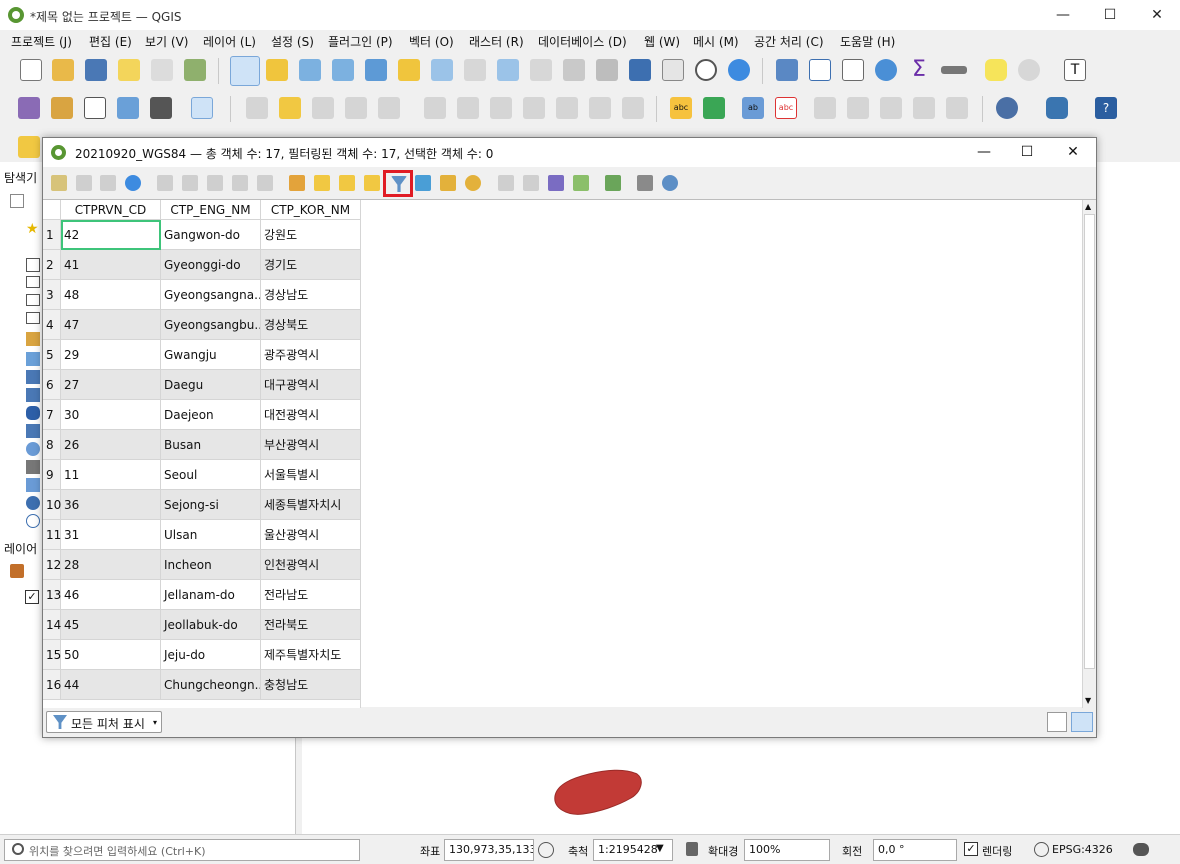 The image size is (1180, 864). I want to click on magnifier-spinbox: 100%, so click(787, 850).